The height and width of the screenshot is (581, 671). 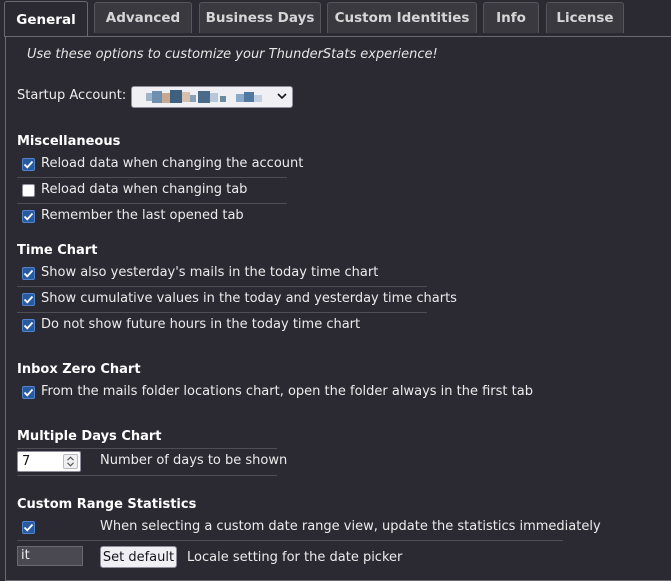 I want to click on remember-tab-checkbox, so click(x=28, y=216).